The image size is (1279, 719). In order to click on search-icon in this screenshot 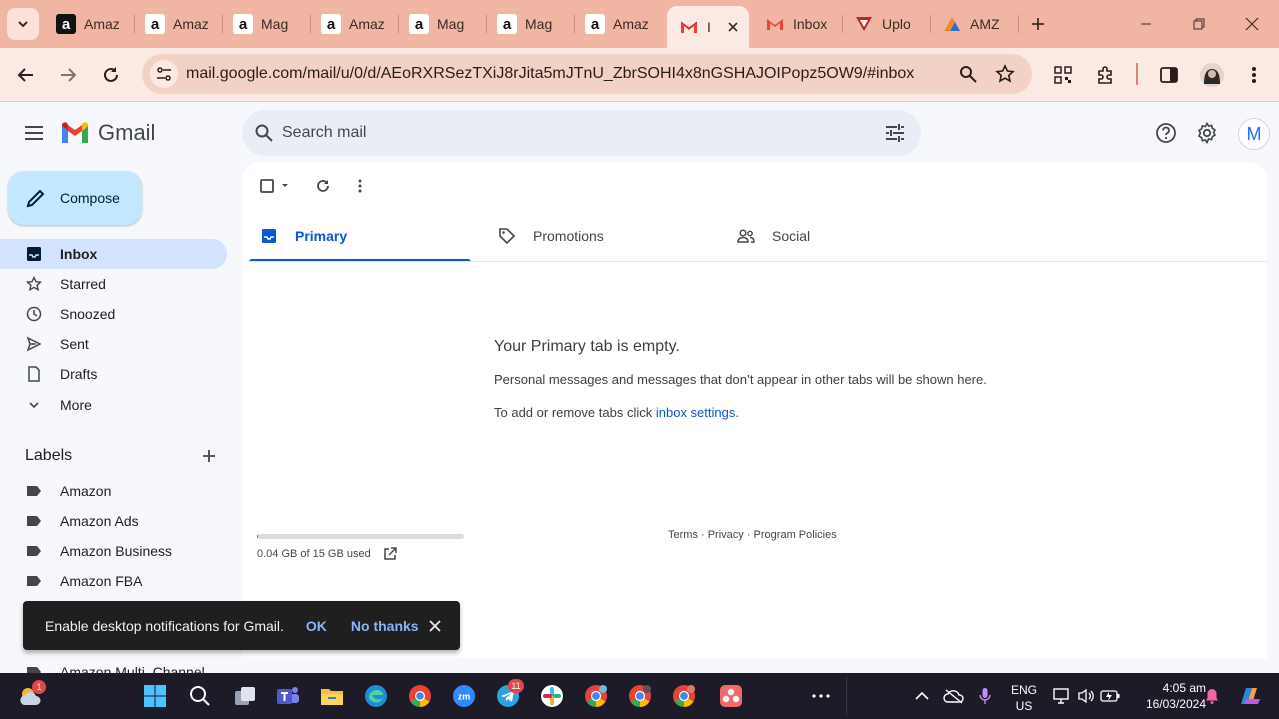, I will do `click(264, 133)`.